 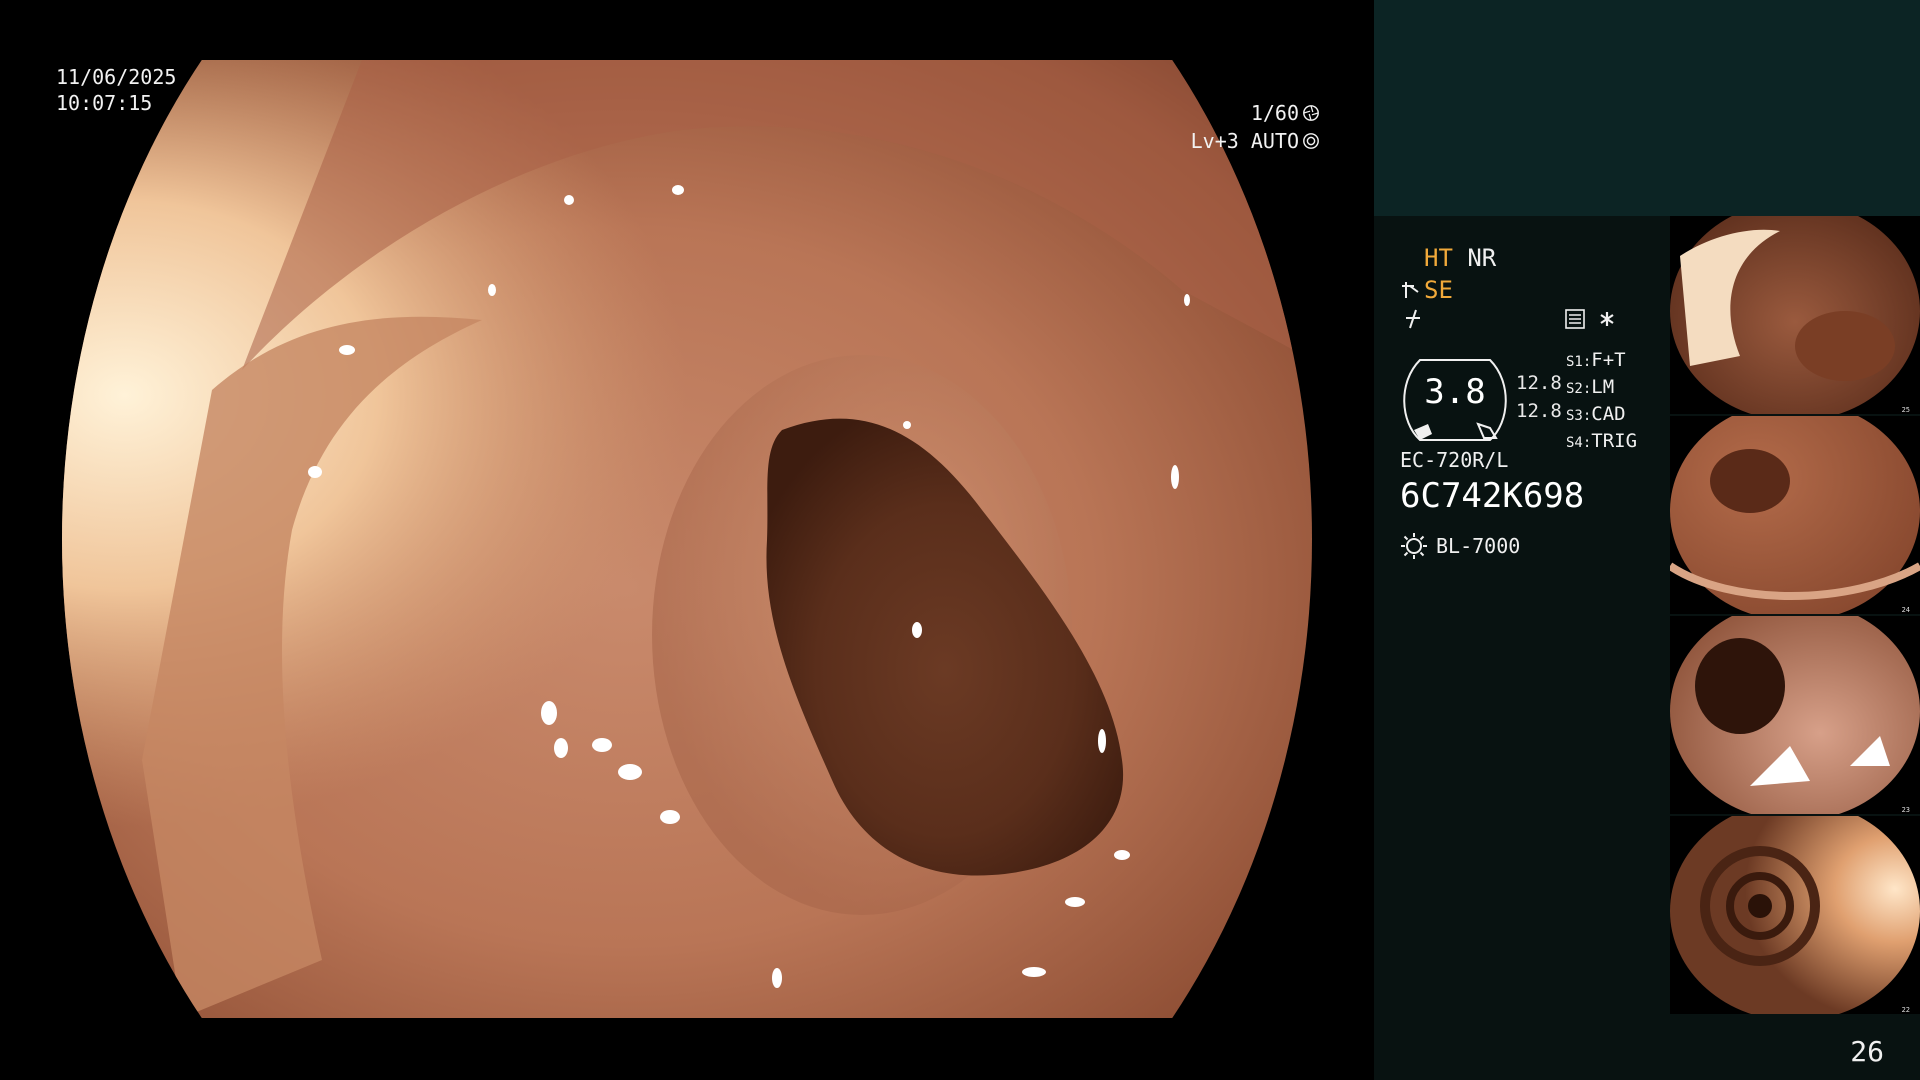 What do you see at coordinates (1455, 392) in the screenshot?
I see `gauge-value: 3.8` at bounding box center [1455, 392].